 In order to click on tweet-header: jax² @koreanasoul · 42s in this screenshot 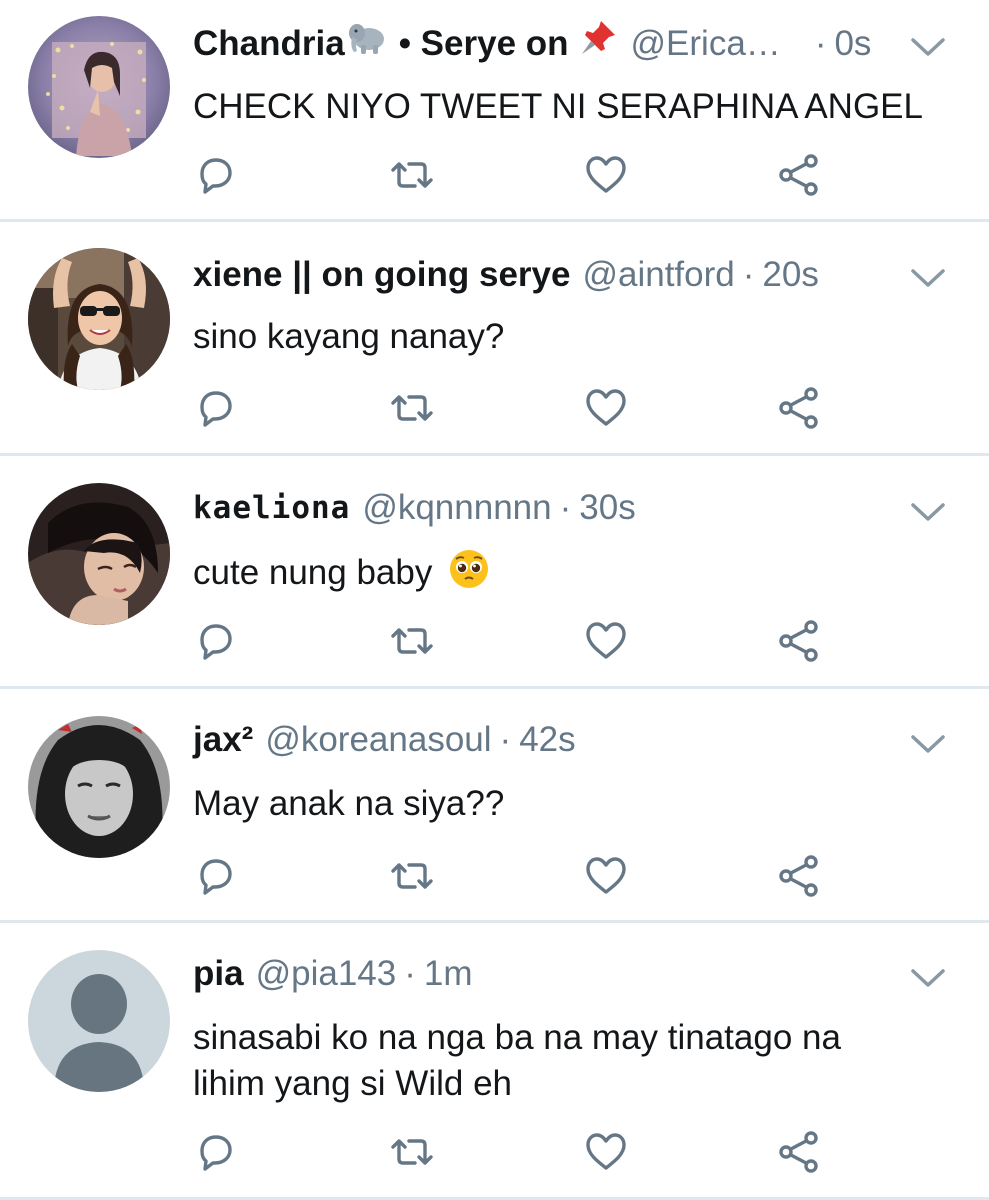, I will do `click(576, 740)`.